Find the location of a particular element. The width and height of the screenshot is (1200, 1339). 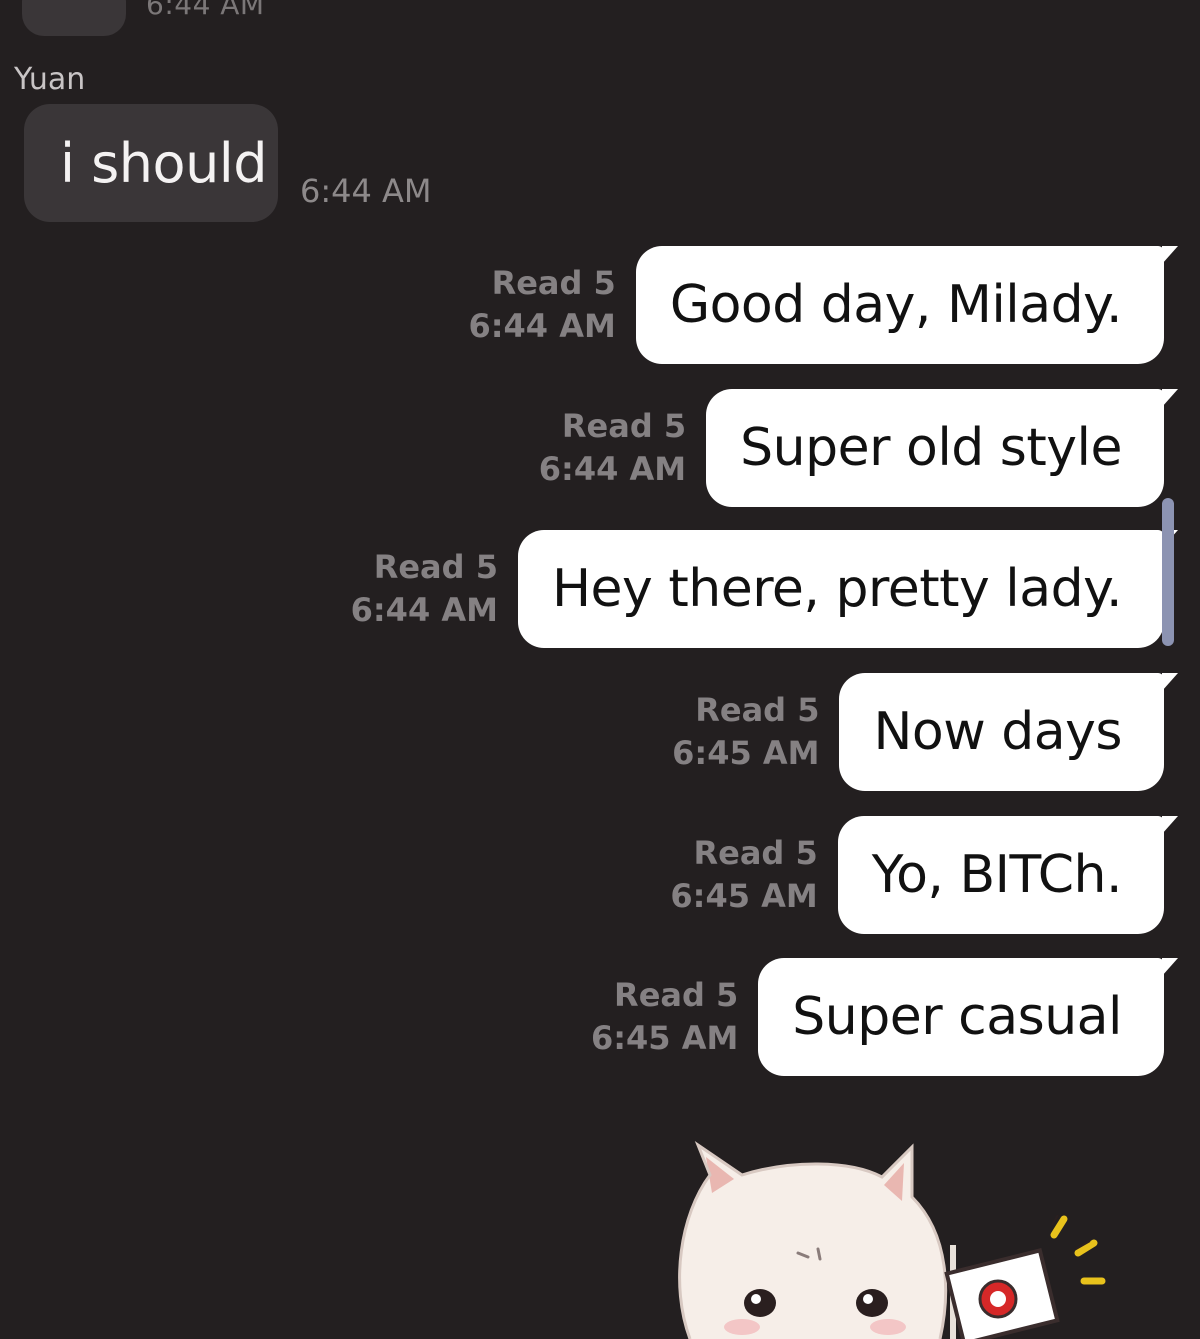

outgoing-message-text: Hey there, pretty lady. is located at coordinates (837, 589).